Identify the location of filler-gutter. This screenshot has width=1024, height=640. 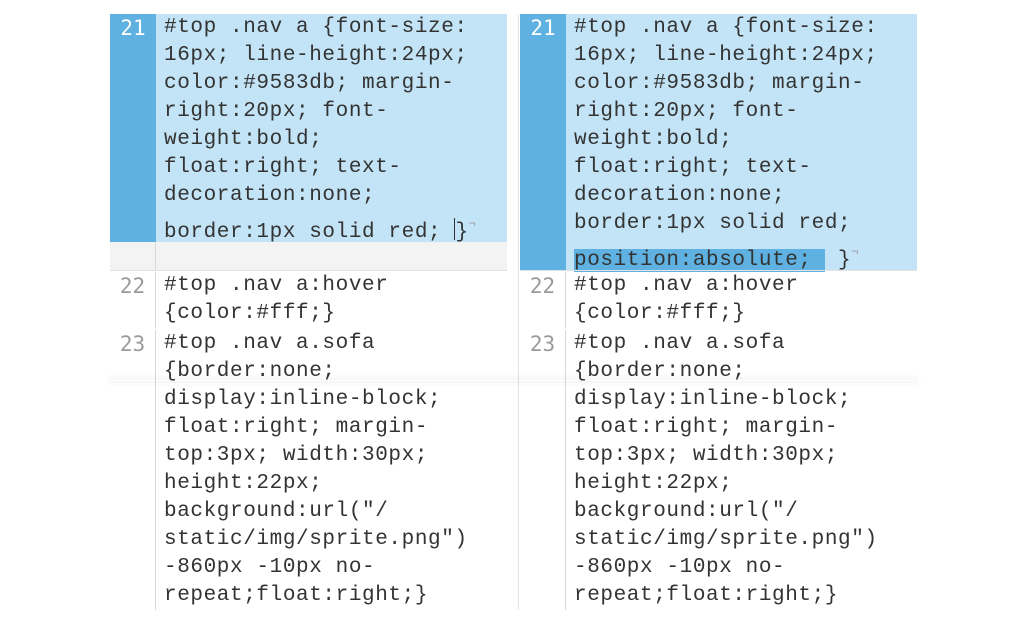
(133, 256).